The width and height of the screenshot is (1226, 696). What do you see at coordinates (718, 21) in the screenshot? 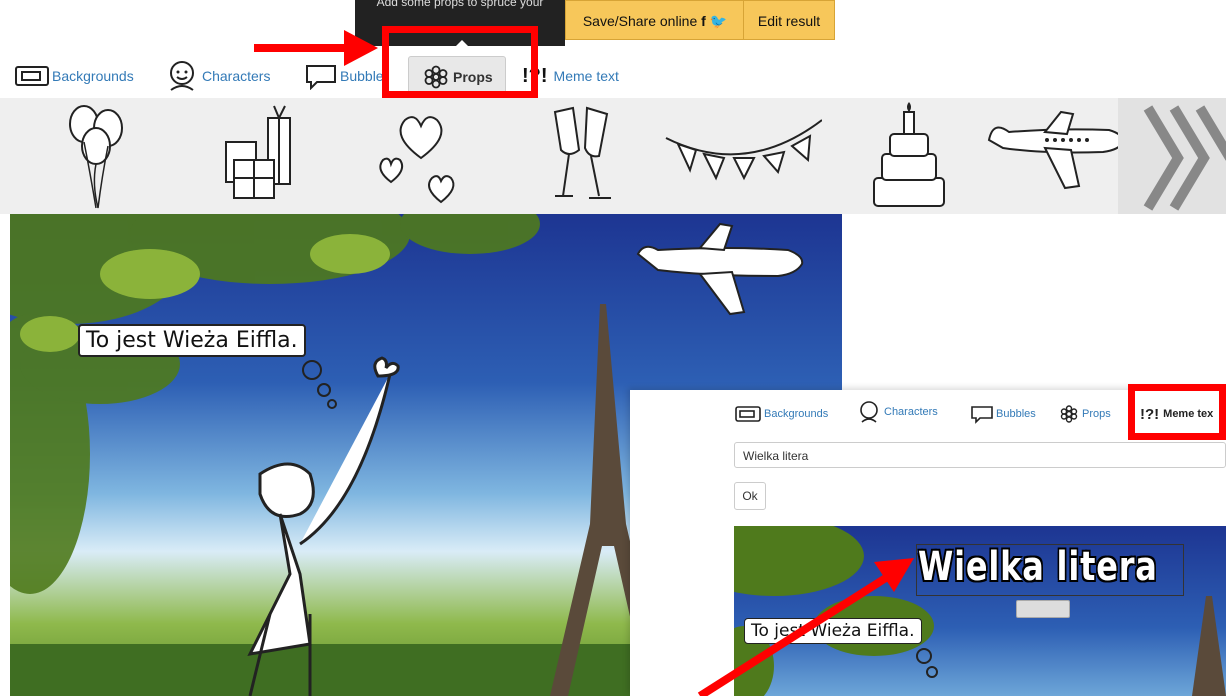
I see `twitter-icon: 🐦` at bounding box center [718, 21].